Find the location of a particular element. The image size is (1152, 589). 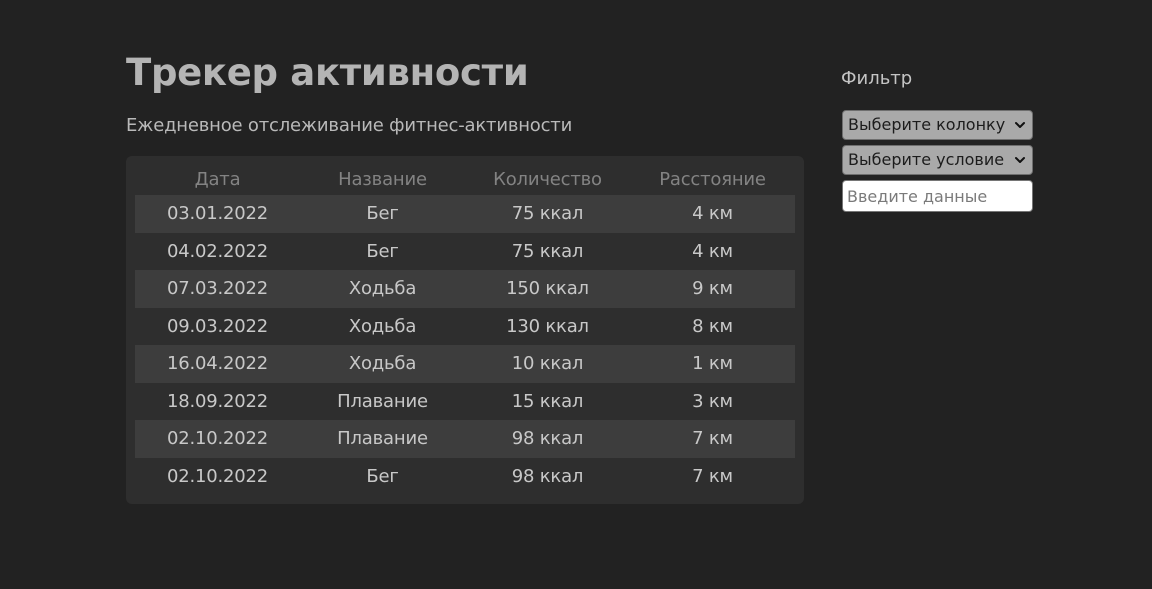

cell-date: 03.01.2022 is located at coordinates (217, 214).